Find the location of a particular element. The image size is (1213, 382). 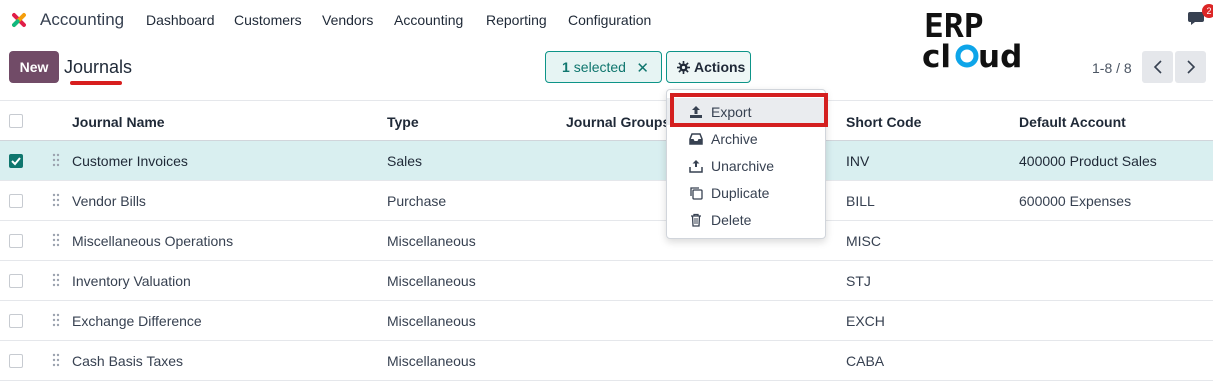

gear-icon is located at coordinates (683, 67).